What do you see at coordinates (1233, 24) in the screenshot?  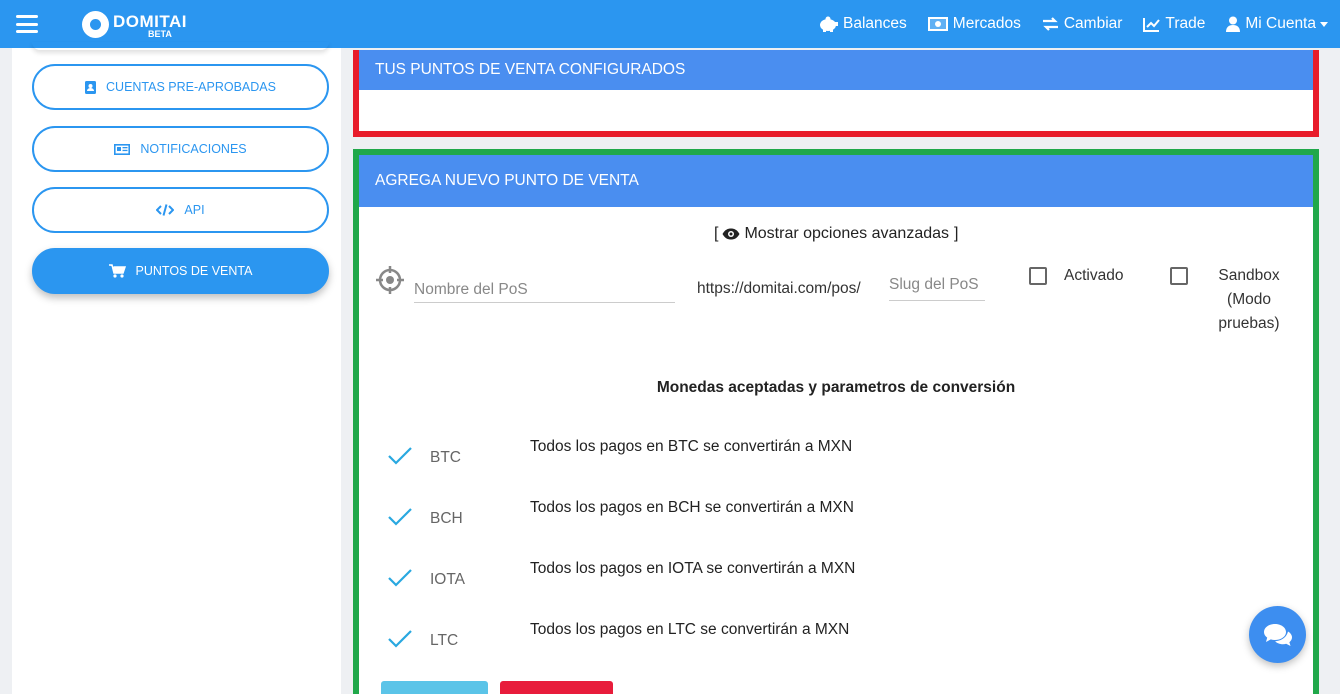 I see `user-icon` at bounding box center [1233, 24].